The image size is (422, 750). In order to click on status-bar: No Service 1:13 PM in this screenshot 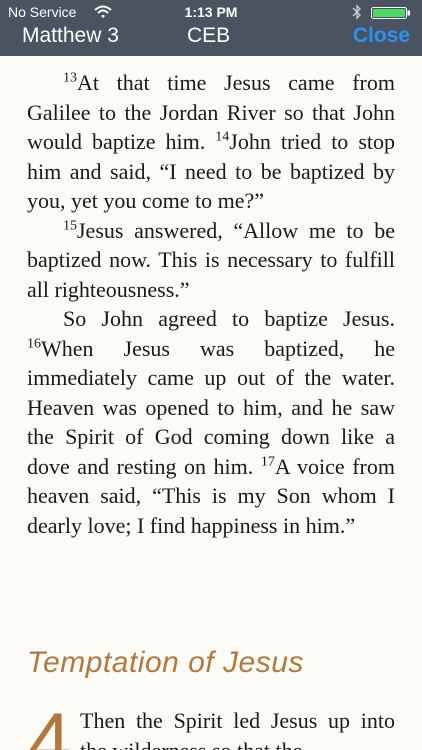, I will do `click(211, 12)`.